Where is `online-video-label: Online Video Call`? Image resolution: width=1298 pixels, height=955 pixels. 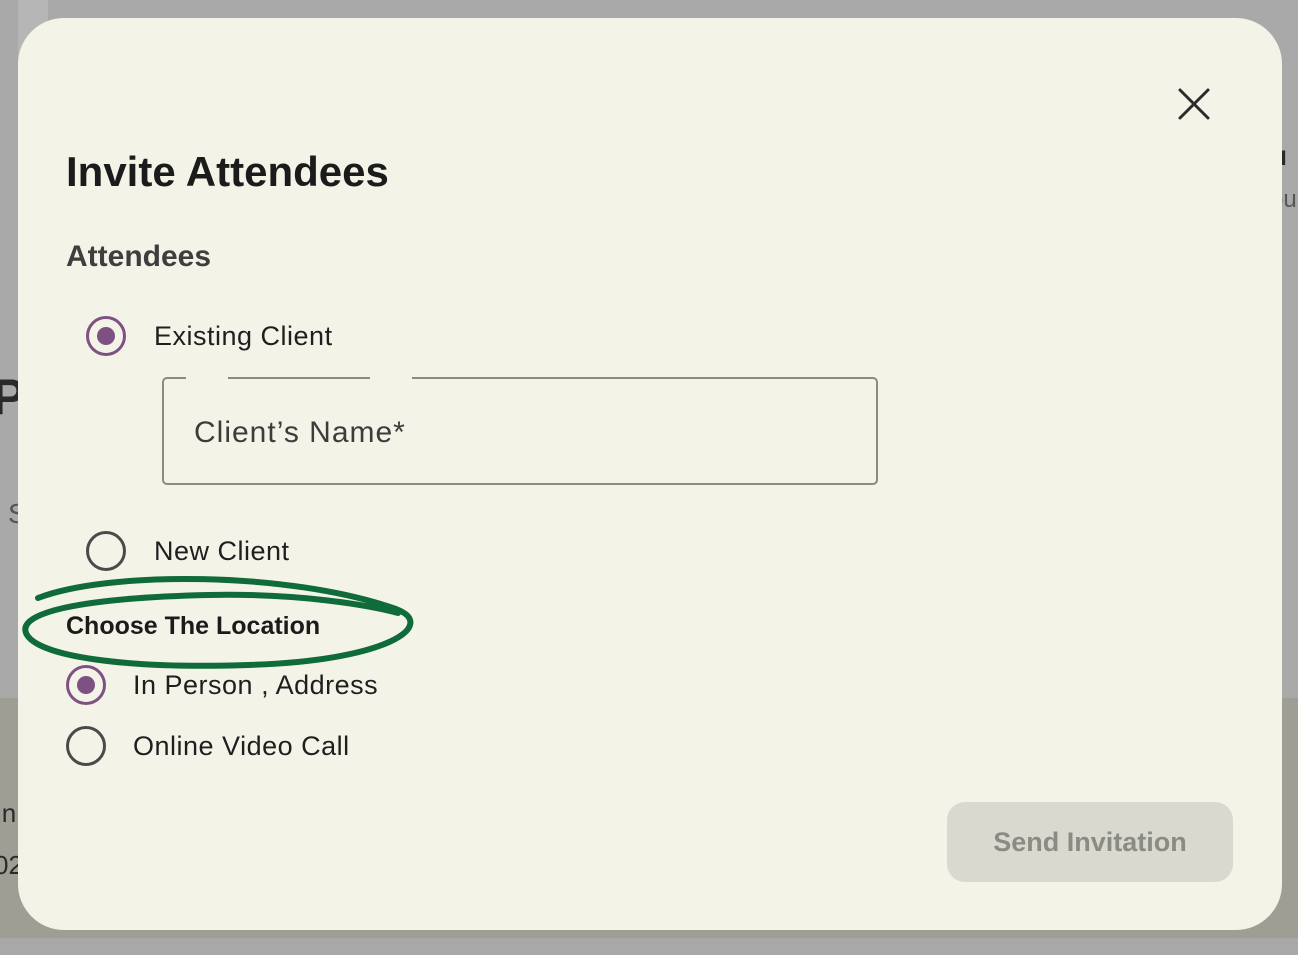 online-video-label: Online Video Call is located at coordinates (241, 745).